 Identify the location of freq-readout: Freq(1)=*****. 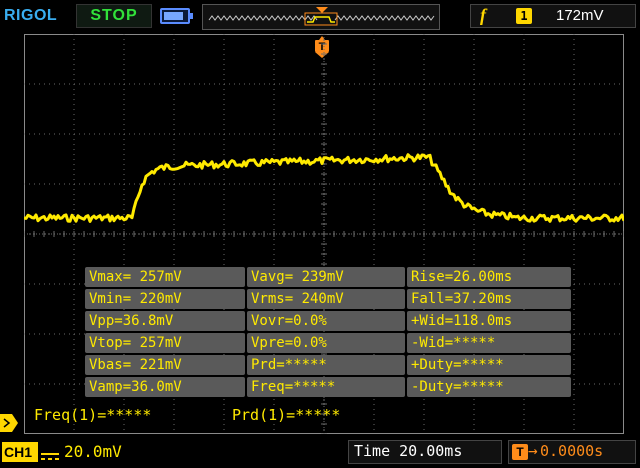
(93, 415).